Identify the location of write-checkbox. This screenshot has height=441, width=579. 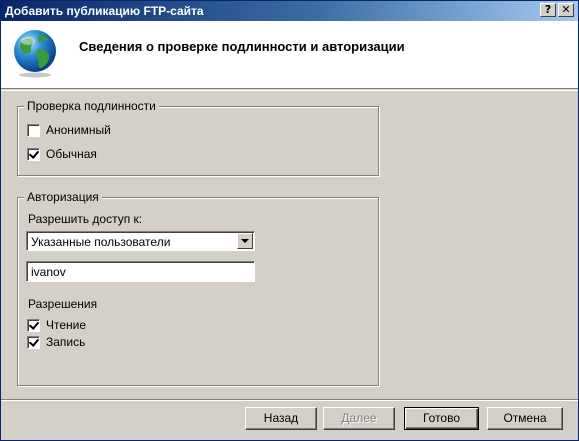
(33, 342).